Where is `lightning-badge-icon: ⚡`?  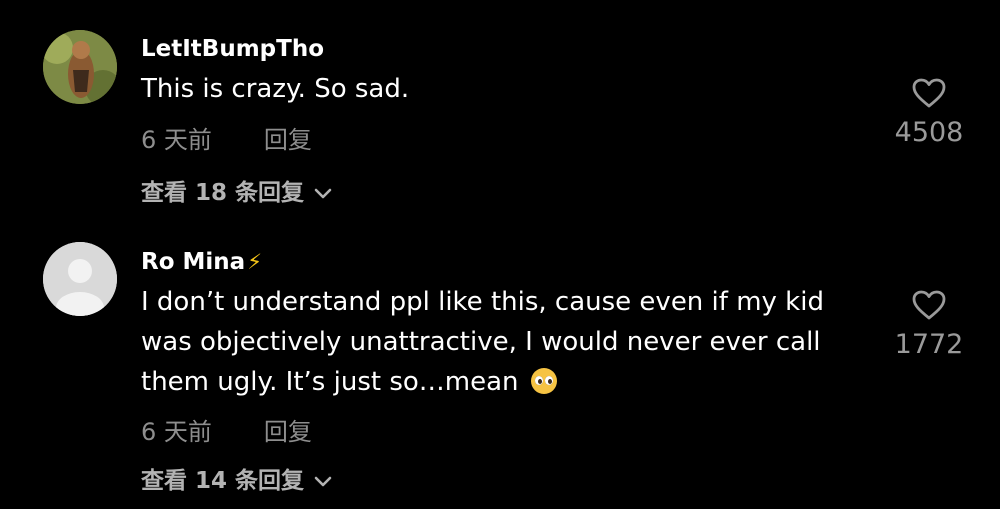
lightning-badge-icon: ⚡ is located at coordinates (254, 262).